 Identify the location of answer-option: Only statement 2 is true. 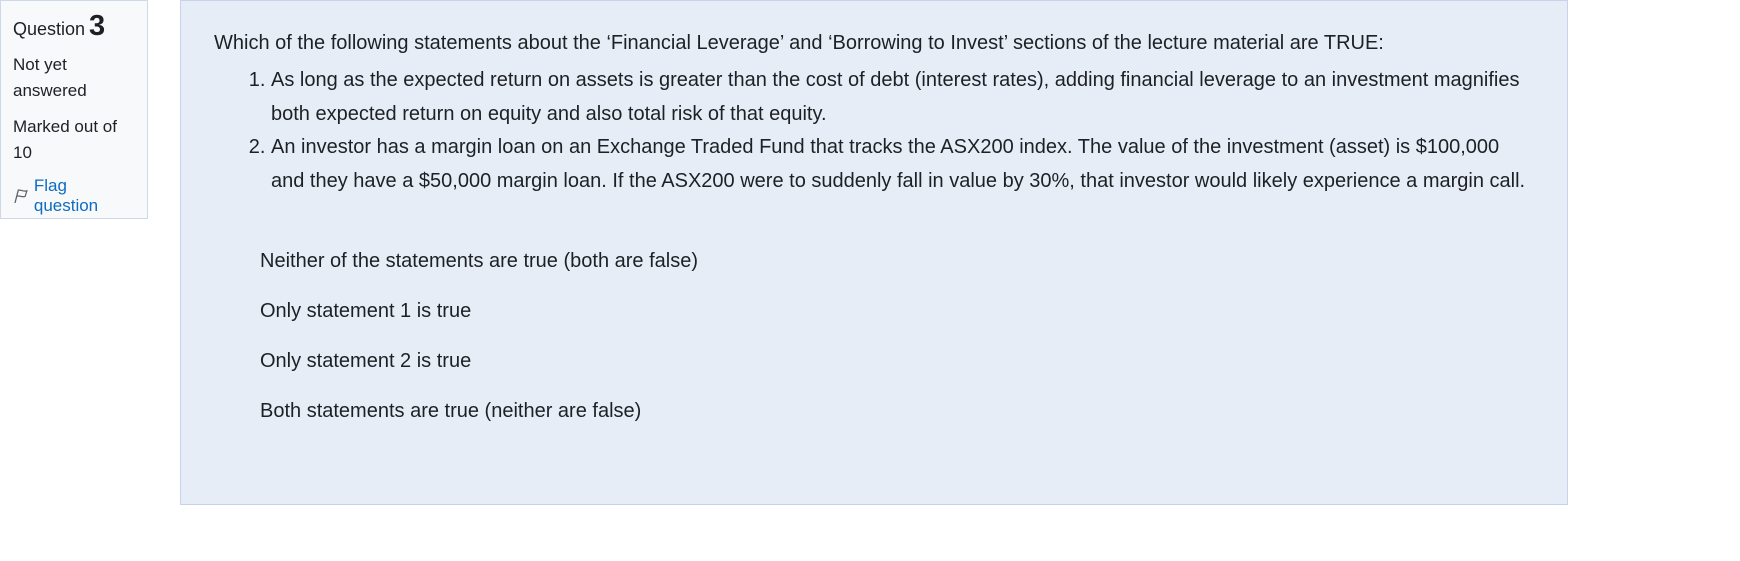
(897, 361).